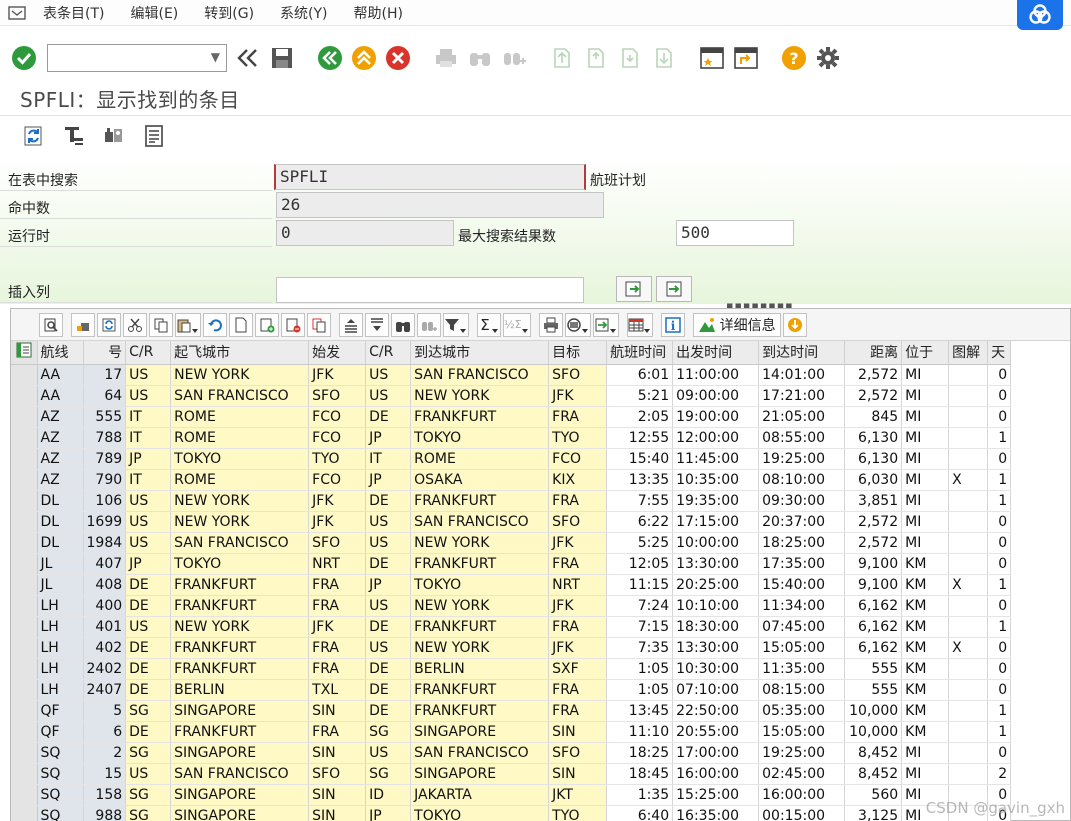 The height and width of the screenshot is (821, 1071). What do you see at coordinates (802, 459) in the screenshot?
I see `table-cell: 19:25:00` at bounding box center [802, 459].